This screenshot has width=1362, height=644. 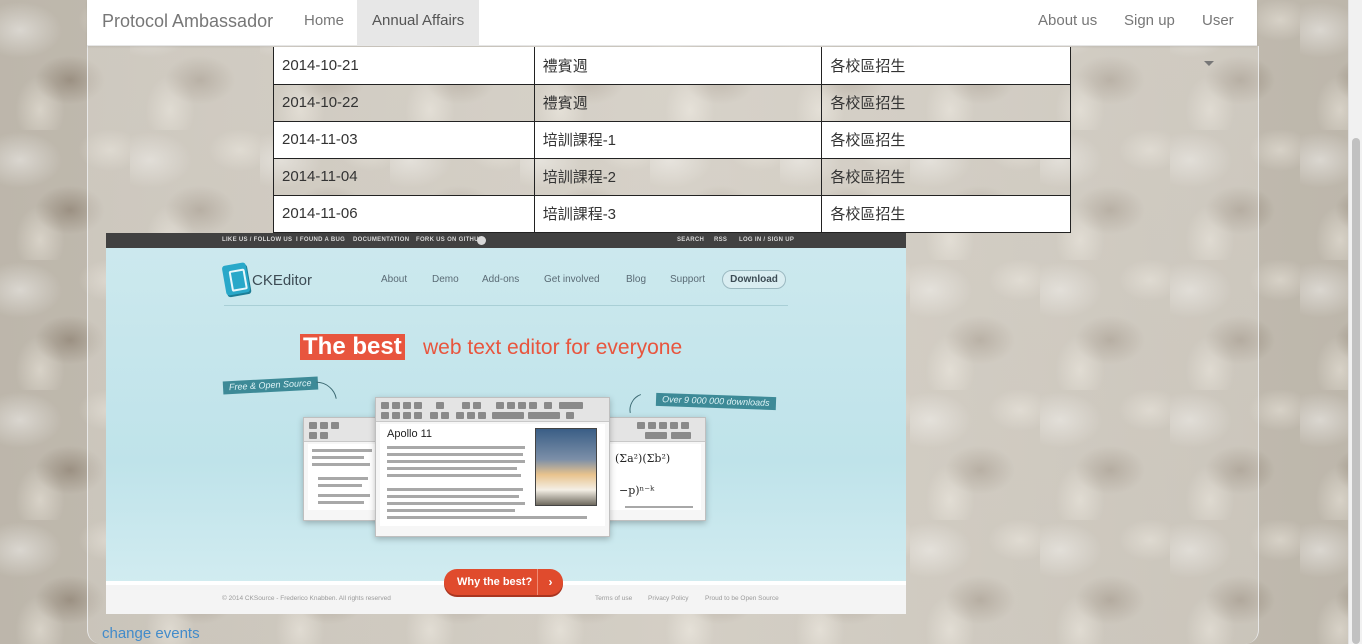 What do you see at coordinates (742, 598) in the screenshot?
I see `banner-footer-link: Proud to be Open Source` at bounding box center [742, 598].